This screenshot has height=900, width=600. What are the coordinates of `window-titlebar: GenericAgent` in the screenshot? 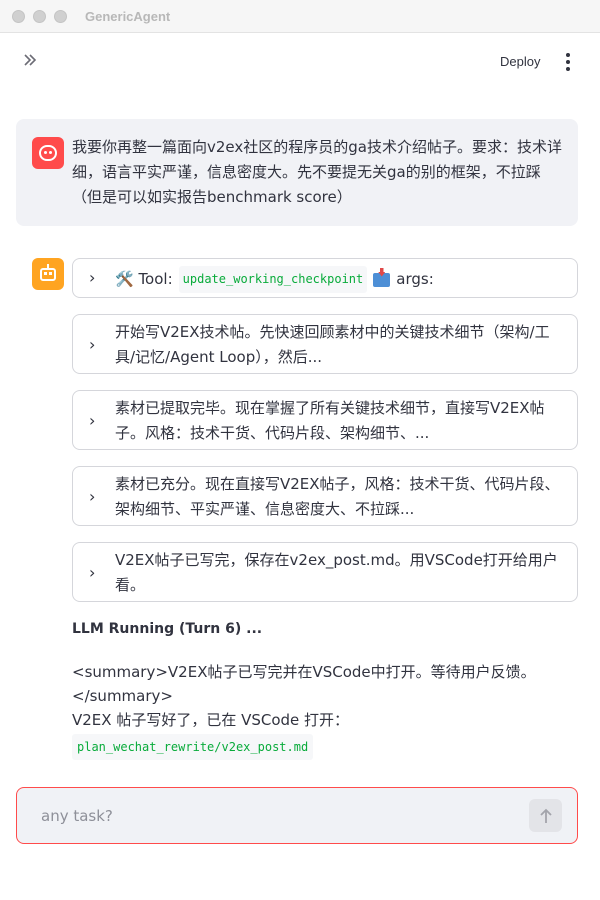 It's located at (300, 16).